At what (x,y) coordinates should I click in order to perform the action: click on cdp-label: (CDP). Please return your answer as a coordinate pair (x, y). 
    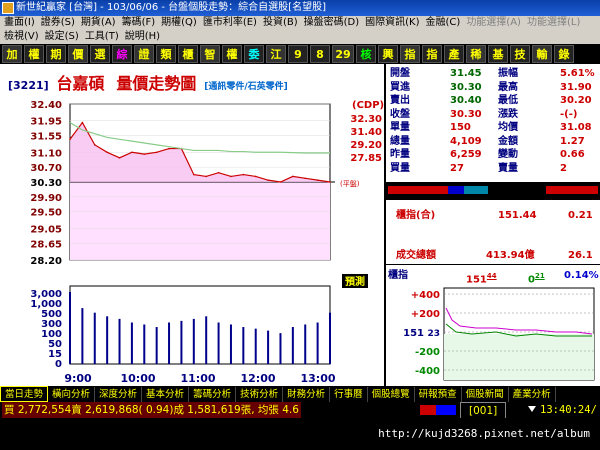
    Looking at the image, I should click on (368, 105).